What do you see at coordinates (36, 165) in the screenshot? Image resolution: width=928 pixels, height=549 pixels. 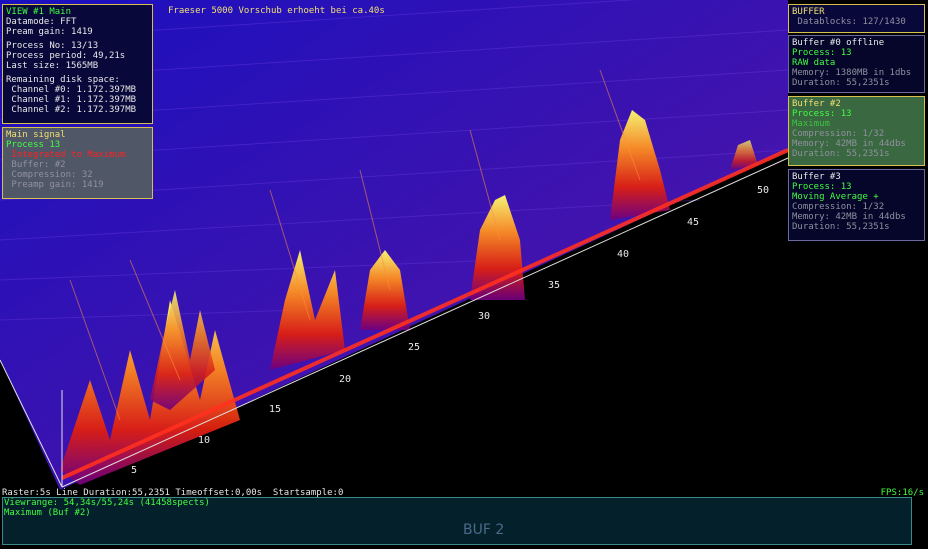 I see `signal-line: Buffer: #2` at bounding box center [36, 165].